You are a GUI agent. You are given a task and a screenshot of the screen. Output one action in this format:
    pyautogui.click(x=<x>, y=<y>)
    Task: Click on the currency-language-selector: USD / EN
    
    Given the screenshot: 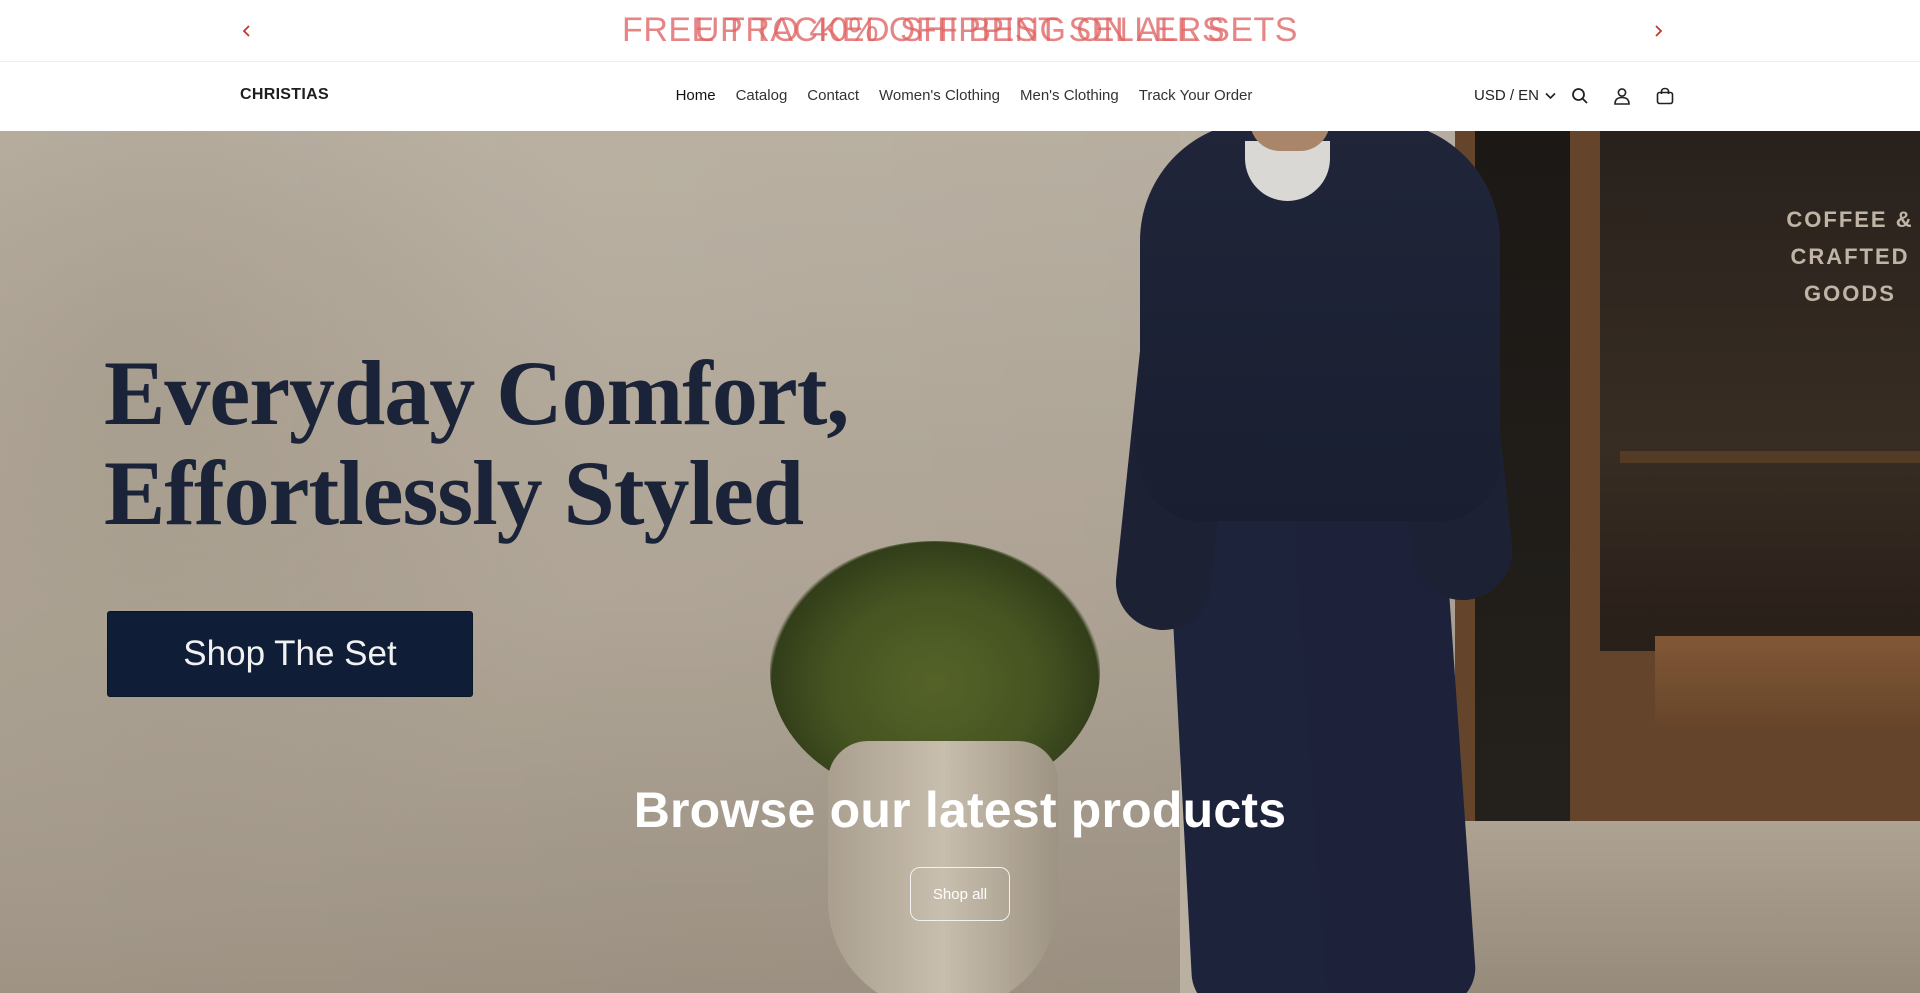 What is the action you would take?
    pyautogui.click(x=1515, y=95)
    